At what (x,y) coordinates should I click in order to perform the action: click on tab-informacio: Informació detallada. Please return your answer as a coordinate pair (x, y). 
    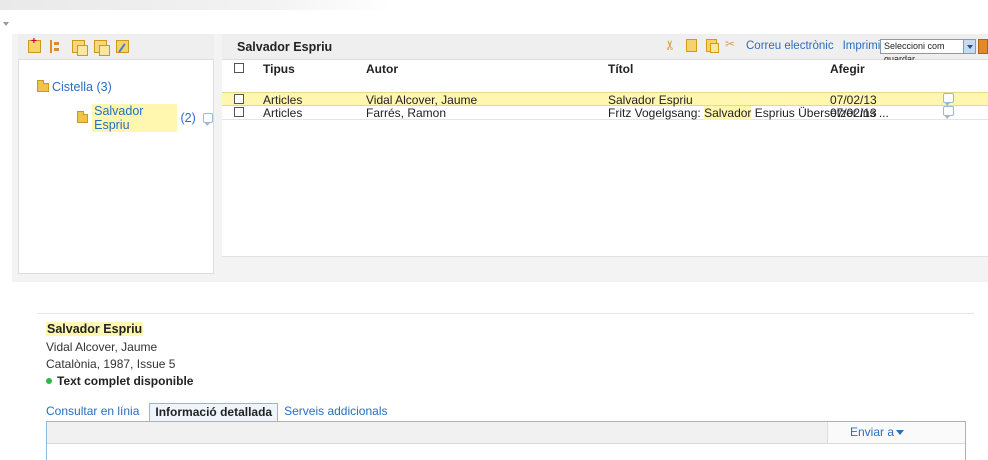
    Looking at the image, I should click on (214, 412).